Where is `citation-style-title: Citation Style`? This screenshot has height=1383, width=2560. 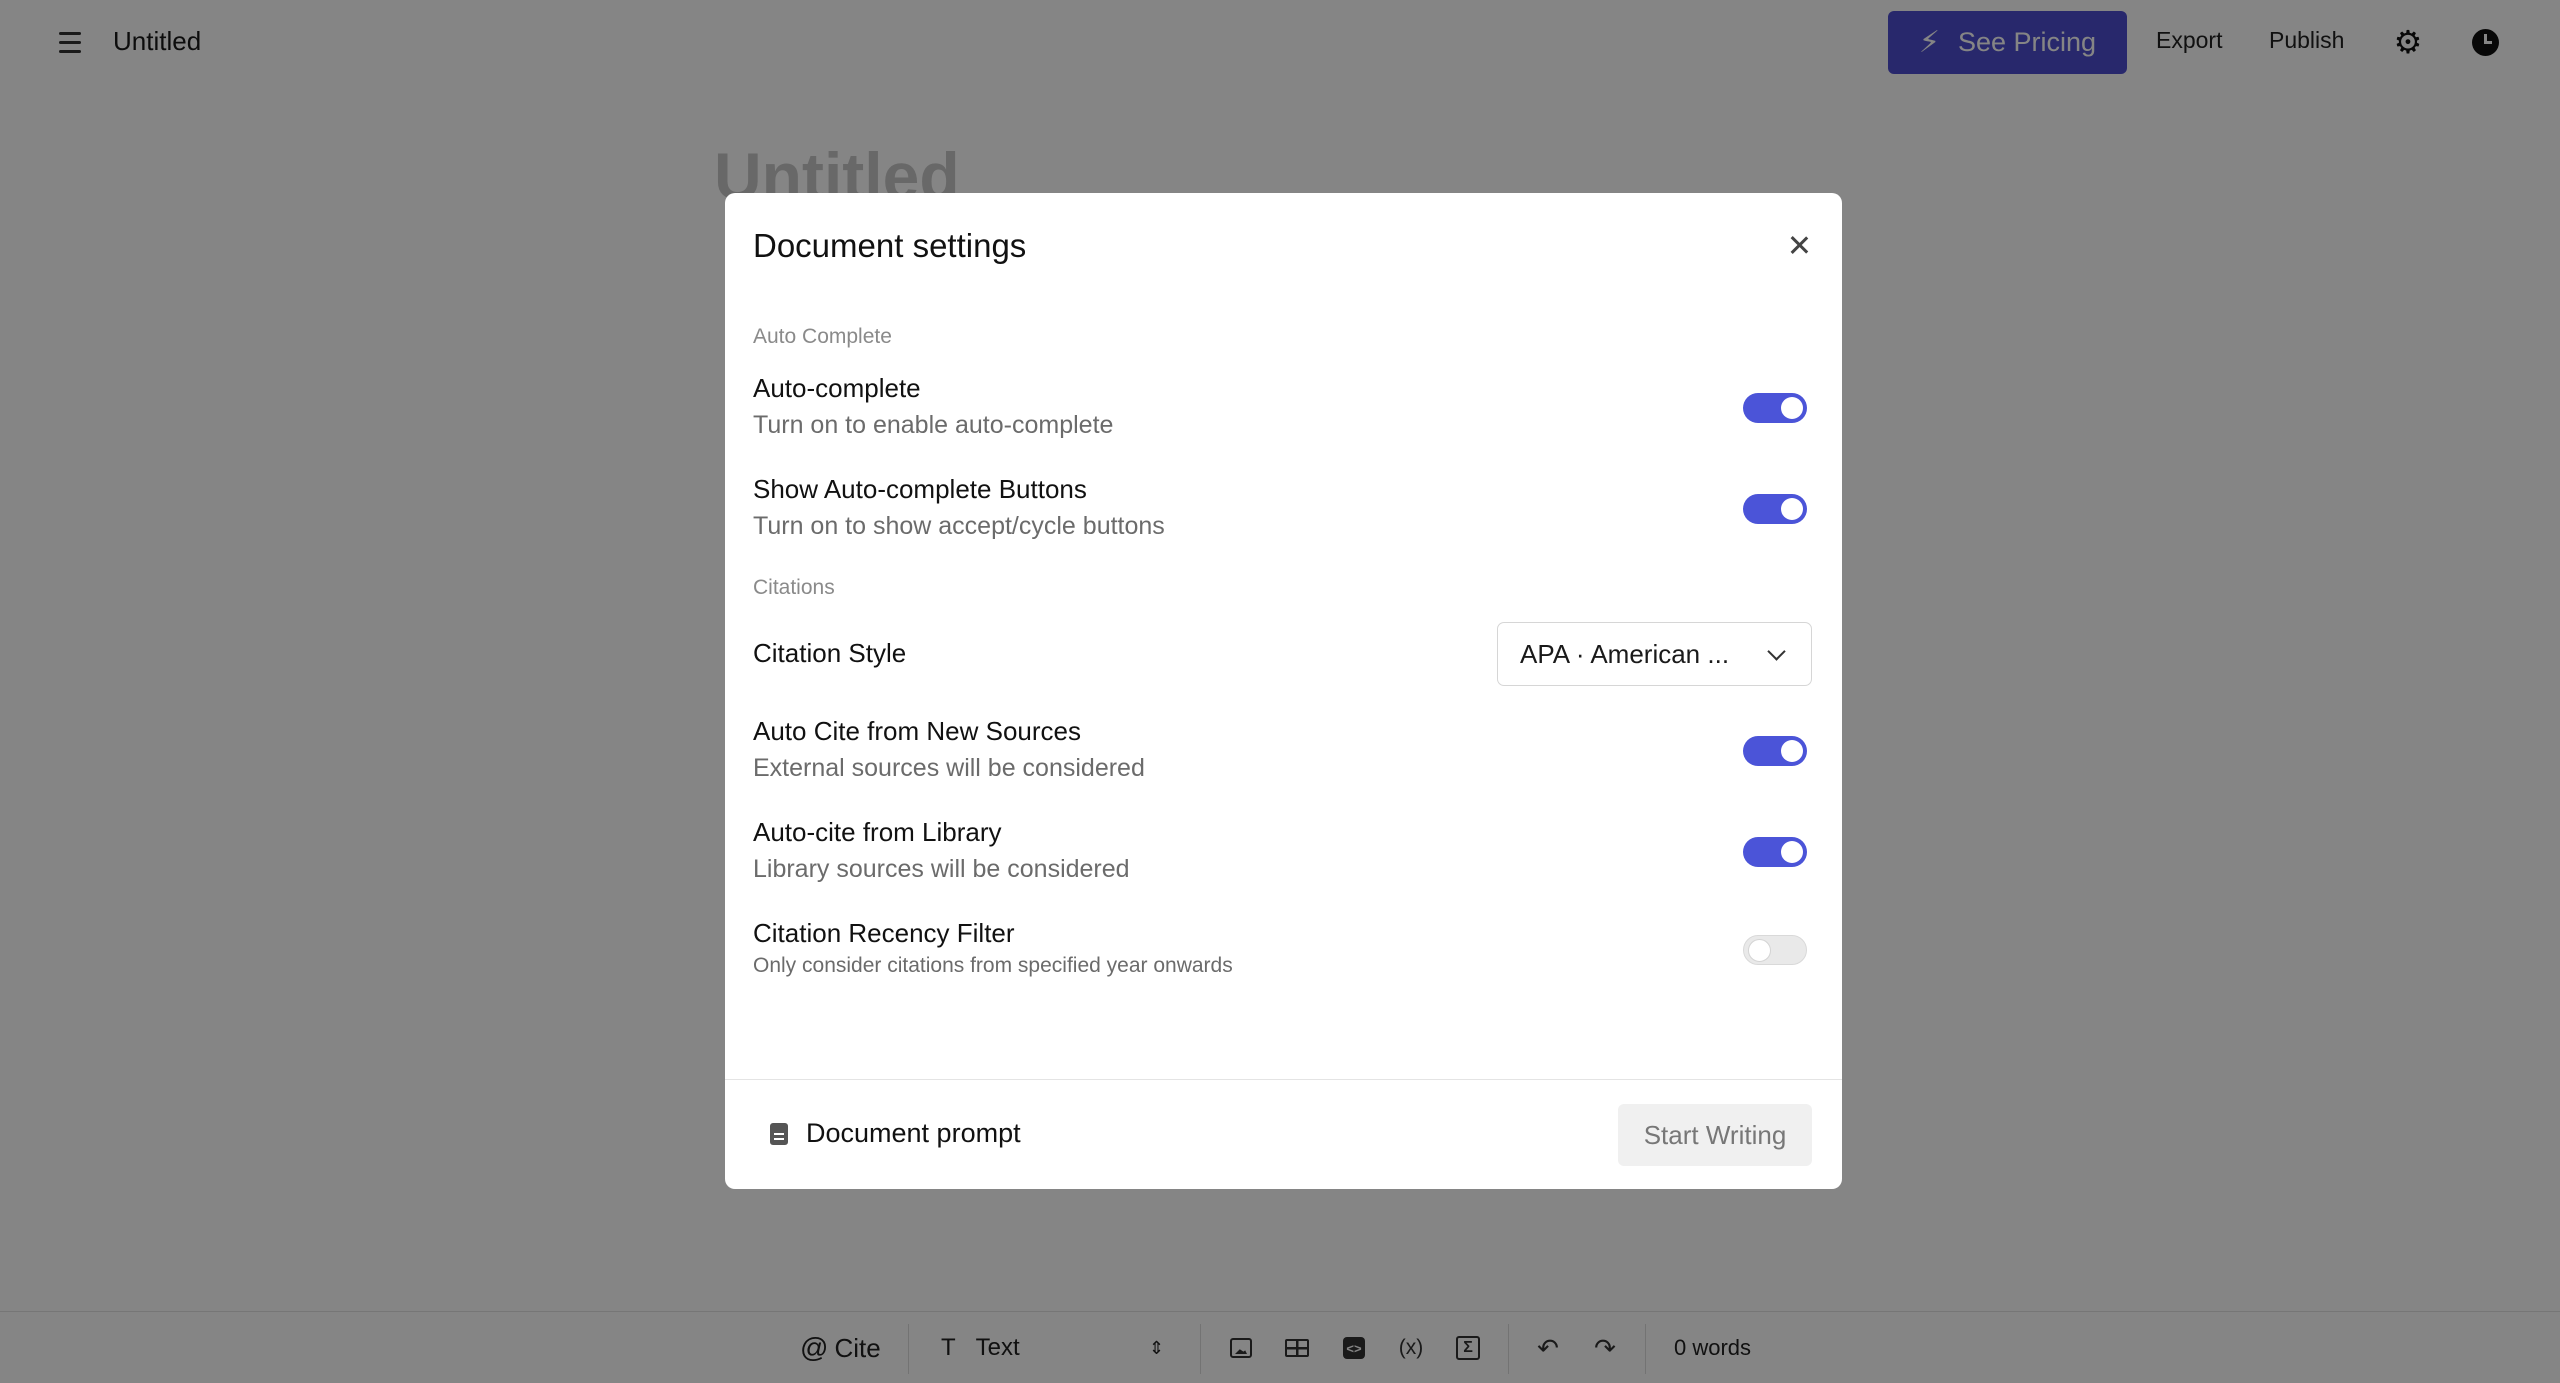
citation-style-title: Citation Style is located at coordinates (830, 653).